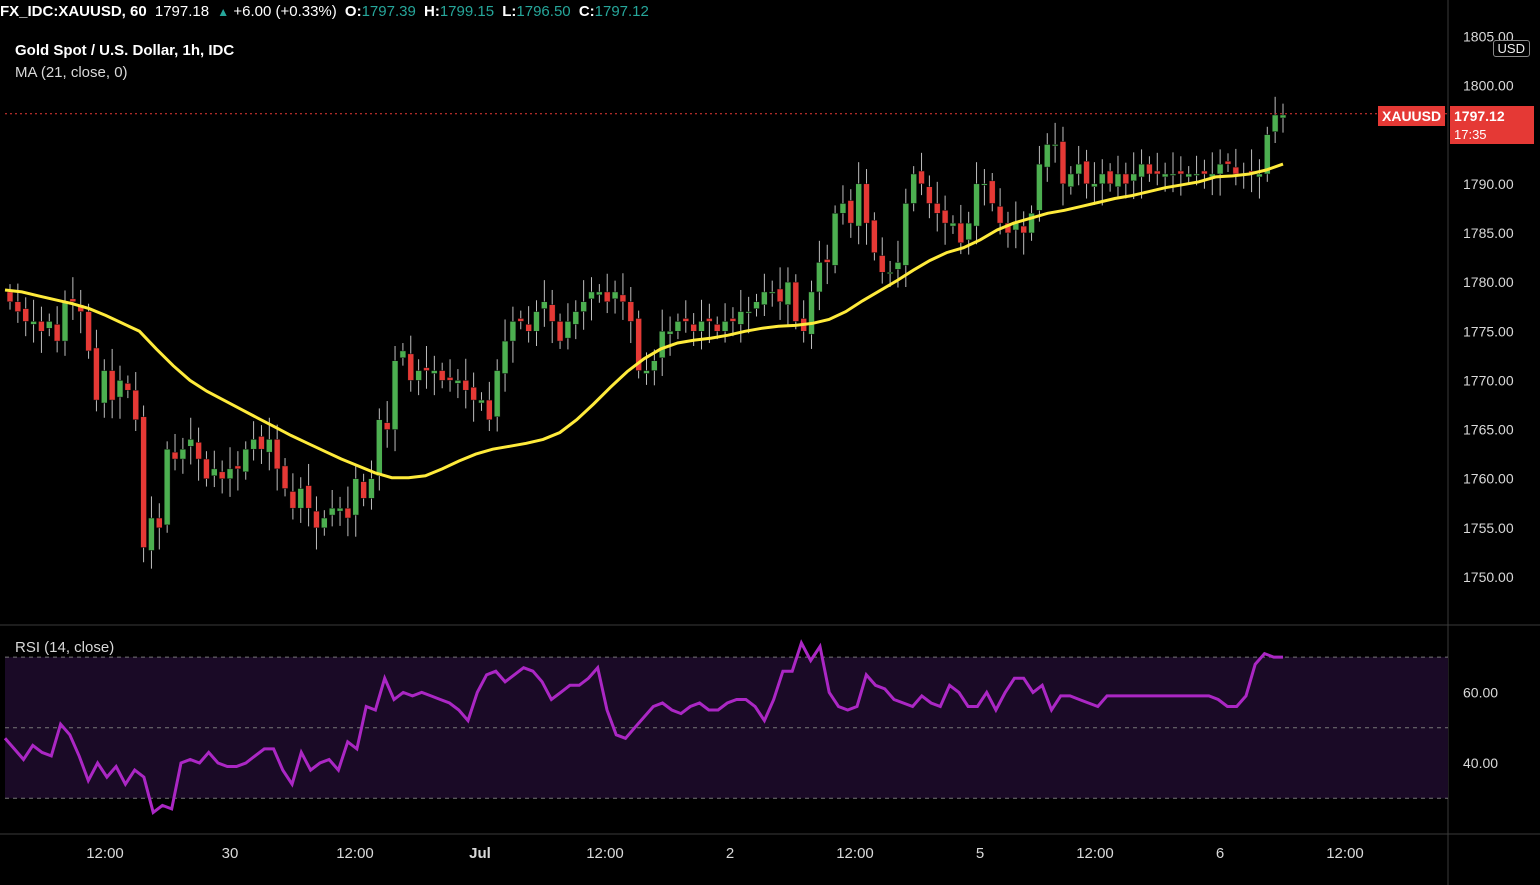  I want to click on rsi-legend-text: RSI (14, close), so click(65, 647).